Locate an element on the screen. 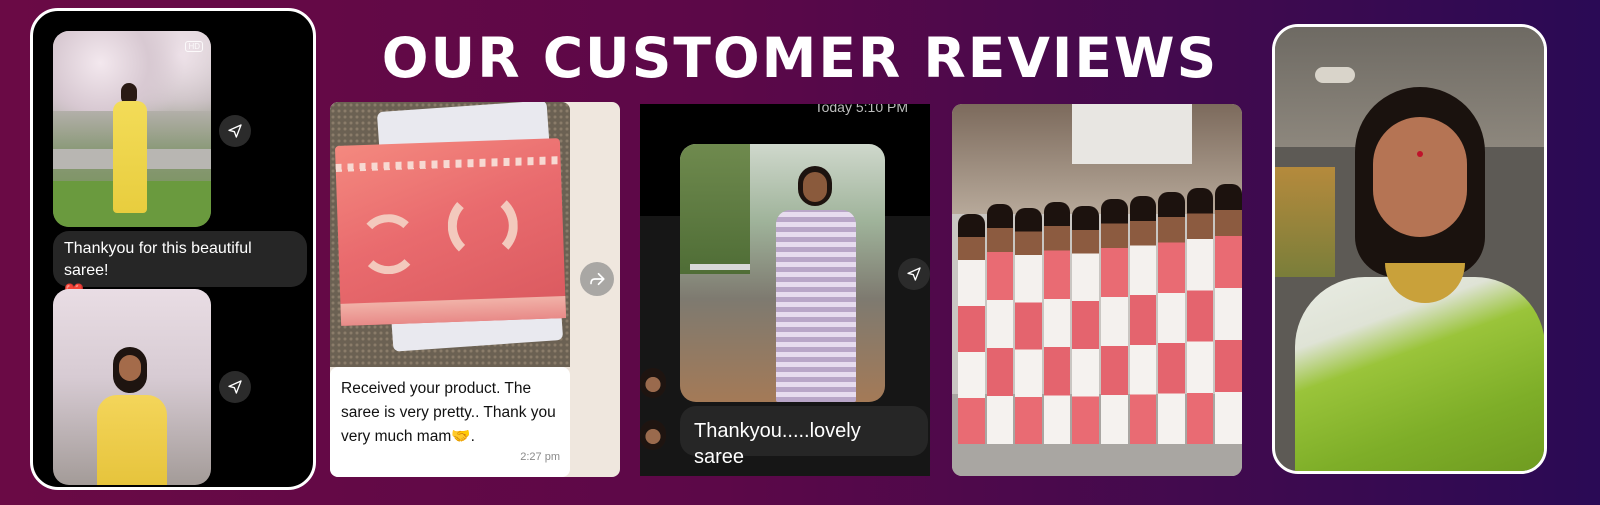 This screenshot has width=1600, height=505. message-time: 2:27 pm is located at coordinates (540, 457).